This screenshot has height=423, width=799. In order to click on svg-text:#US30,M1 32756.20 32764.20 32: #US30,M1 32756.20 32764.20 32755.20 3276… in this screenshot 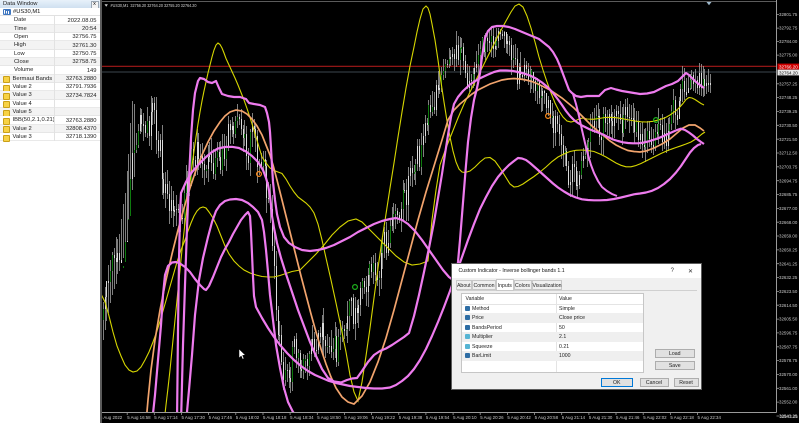, I will do `click(154, 5)`.